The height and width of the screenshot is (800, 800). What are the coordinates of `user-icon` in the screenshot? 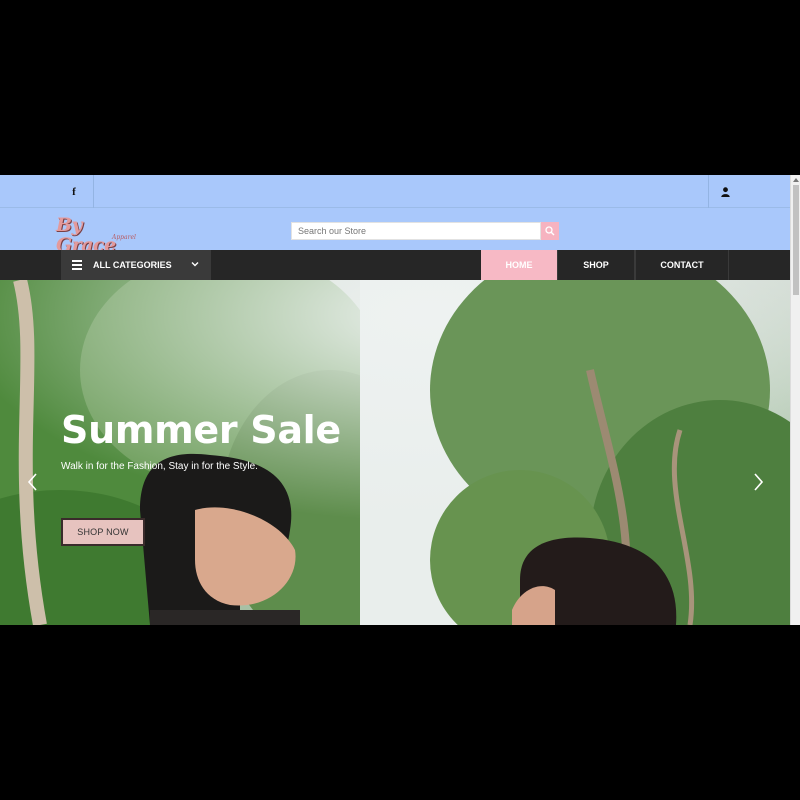 It's located at (725, 191).